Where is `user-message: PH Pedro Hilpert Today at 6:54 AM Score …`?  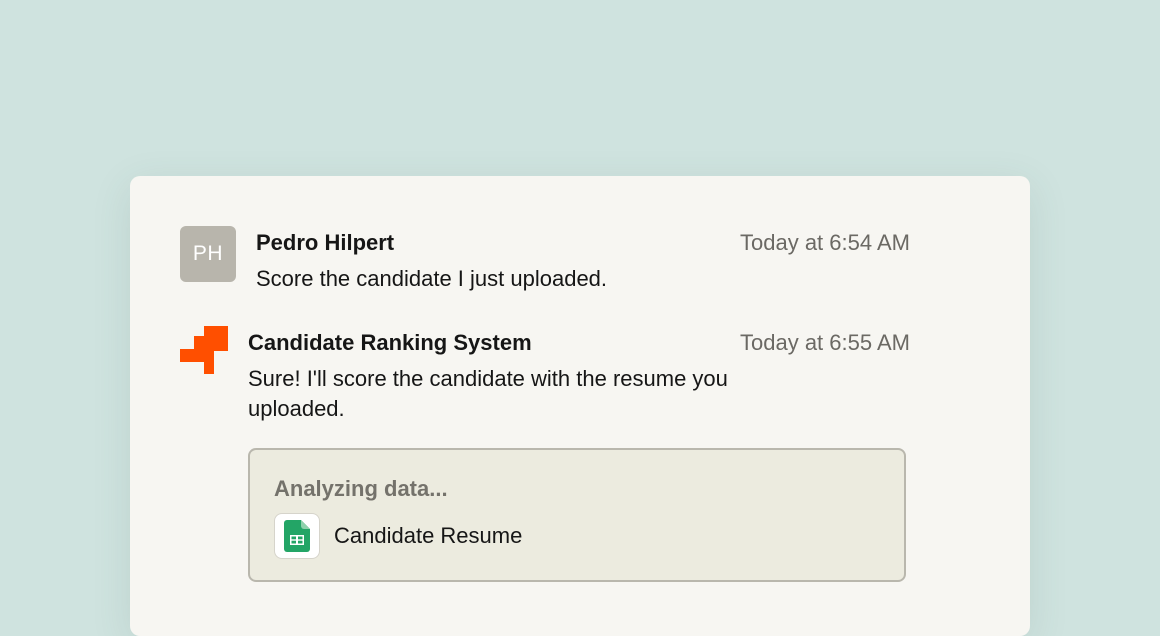
user-message: PH Pedro Hilpert Today at 6:54 AM Score … is located at coordinates (545, 261).